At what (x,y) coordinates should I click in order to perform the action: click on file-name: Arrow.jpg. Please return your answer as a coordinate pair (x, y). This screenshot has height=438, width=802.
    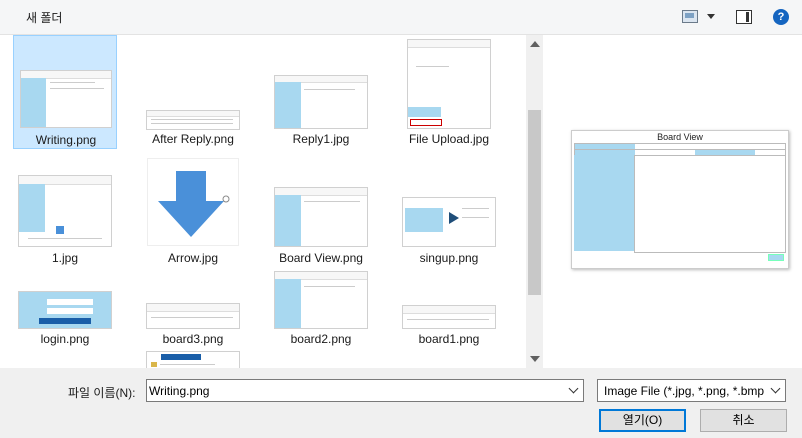
    Looking at the image, I should click on (193, 258).